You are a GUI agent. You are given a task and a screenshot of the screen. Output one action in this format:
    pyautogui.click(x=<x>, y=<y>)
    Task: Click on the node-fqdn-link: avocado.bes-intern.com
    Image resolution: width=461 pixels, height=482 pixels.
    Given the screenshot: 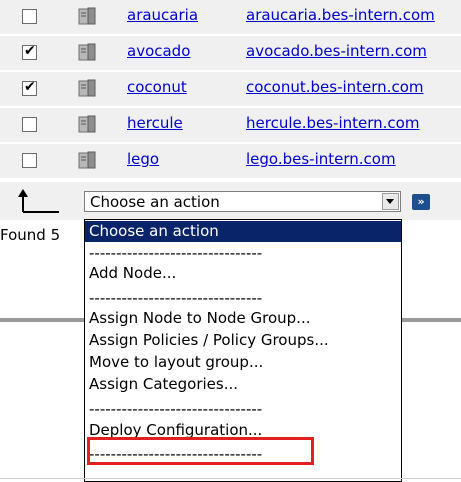 What is the action you would take?
    pyautogui.click(x=336, y=51)
    